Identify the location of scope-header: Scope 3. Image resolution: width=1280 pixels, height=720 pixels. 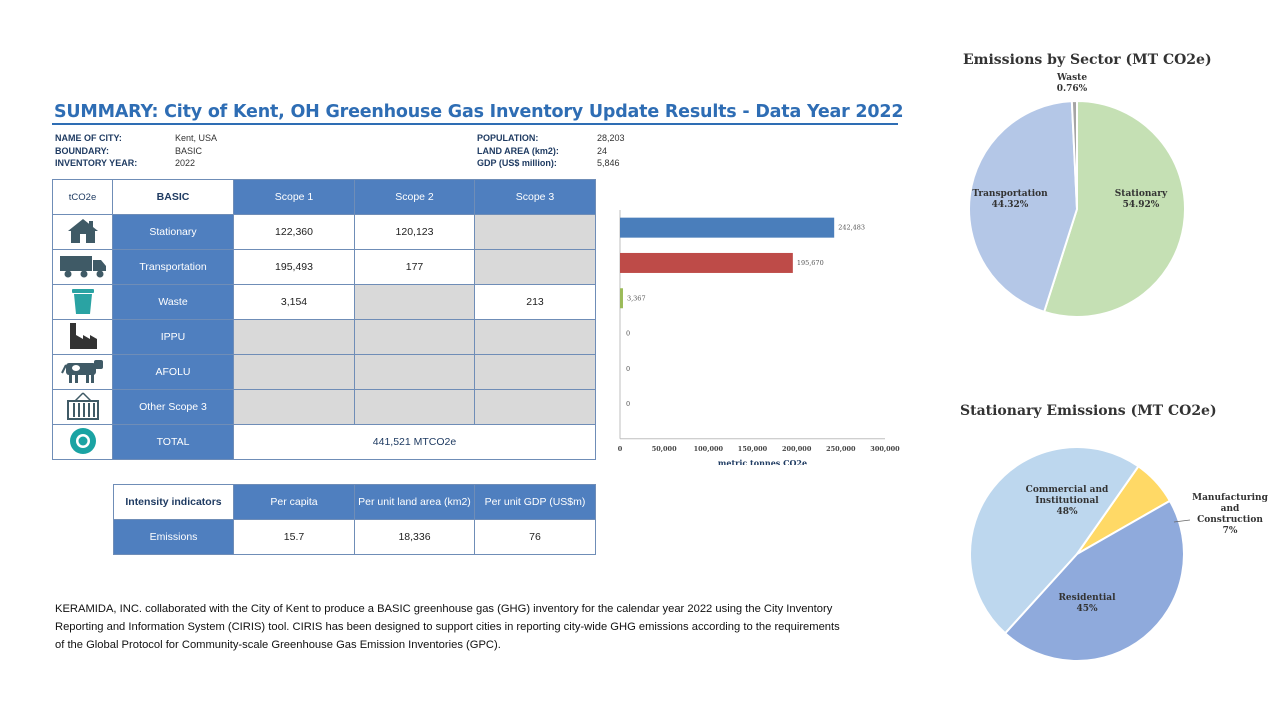
(535, 197).